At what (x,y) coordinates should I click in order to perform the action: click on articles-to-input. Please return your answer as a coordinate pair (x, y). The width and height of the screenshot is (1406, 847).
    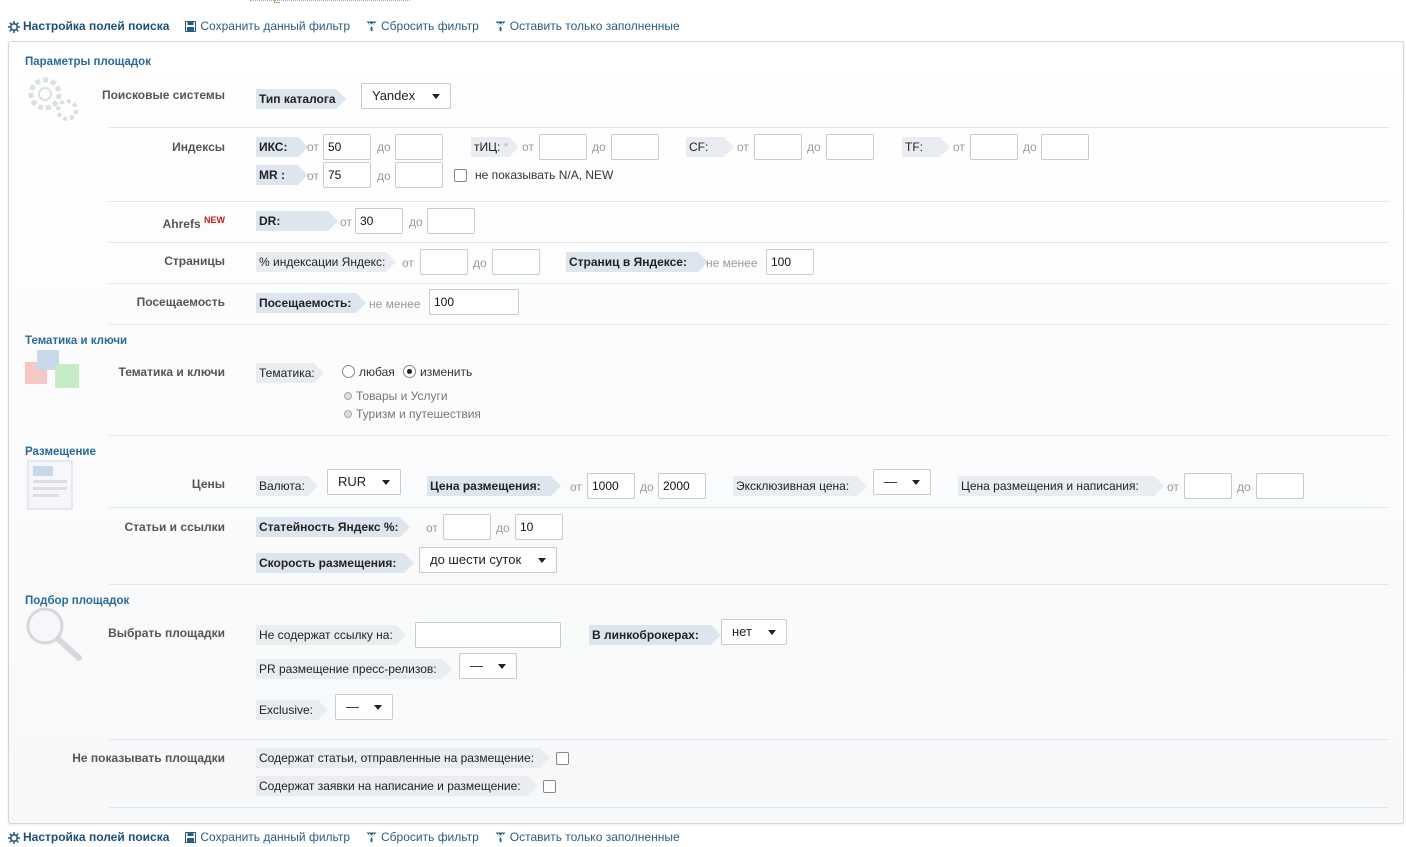
    Looking at the image, I should click on (539, 527).